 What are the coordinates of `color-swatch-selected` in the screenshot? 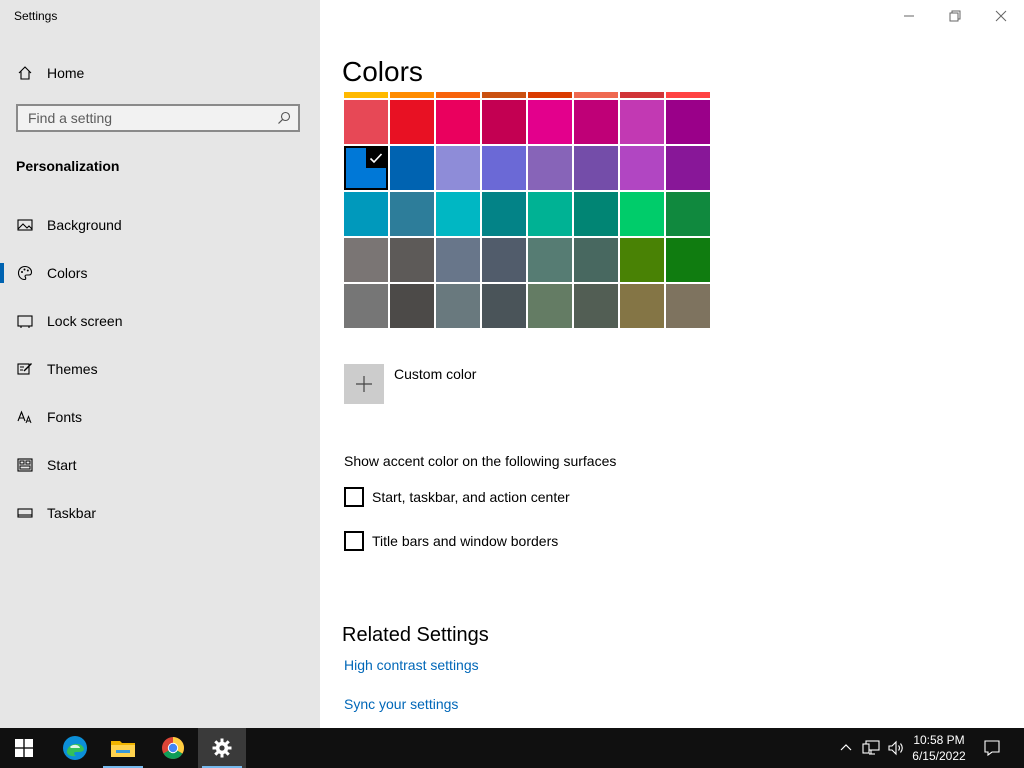 It's located at (366, 168).